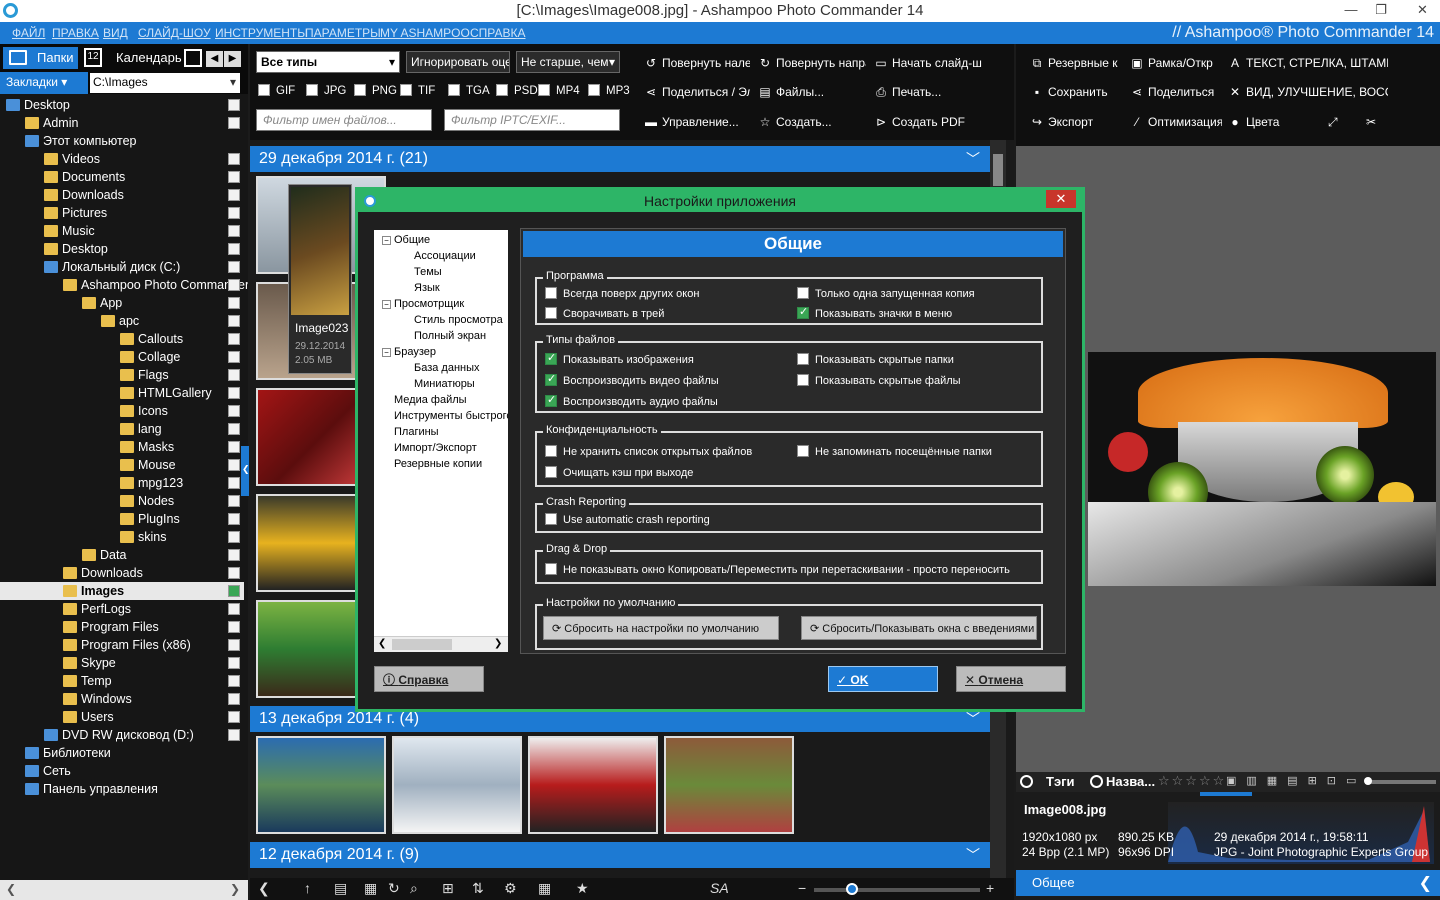 Image resolution: width=1440 pixels, height=900 pixels. I want to click on tree-item: skins, so click(122, 537).